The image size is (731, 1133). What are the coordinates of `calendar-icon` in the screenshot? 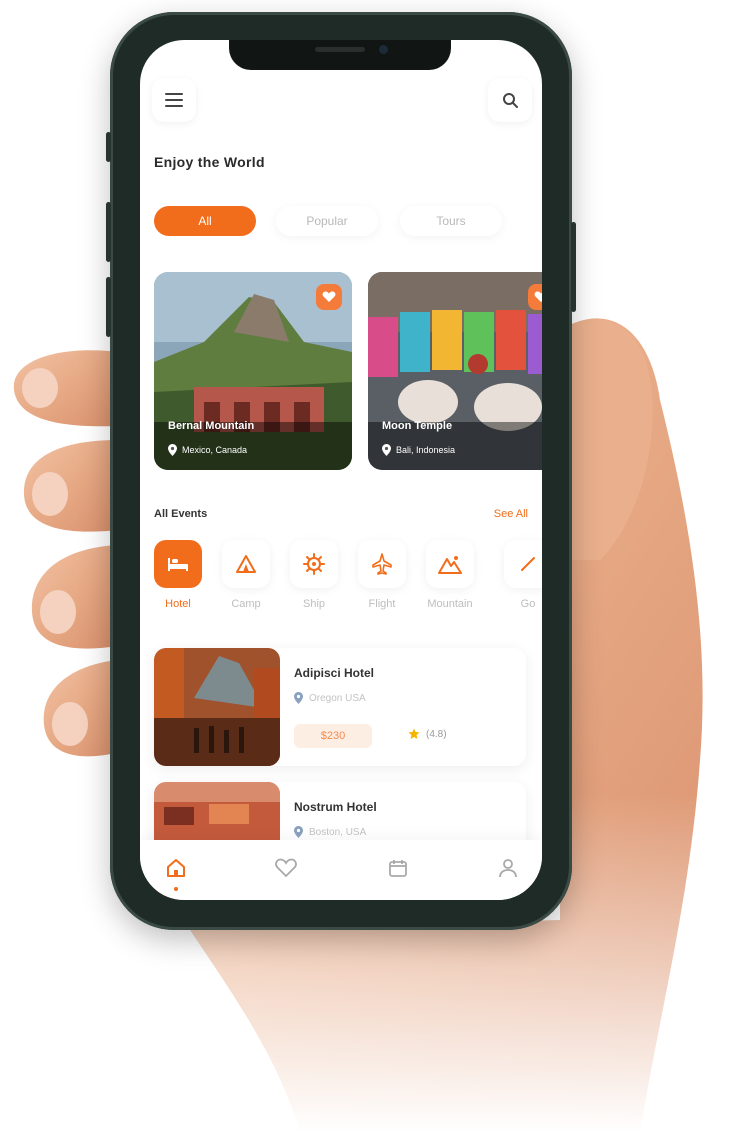 It's located at (398, 868).